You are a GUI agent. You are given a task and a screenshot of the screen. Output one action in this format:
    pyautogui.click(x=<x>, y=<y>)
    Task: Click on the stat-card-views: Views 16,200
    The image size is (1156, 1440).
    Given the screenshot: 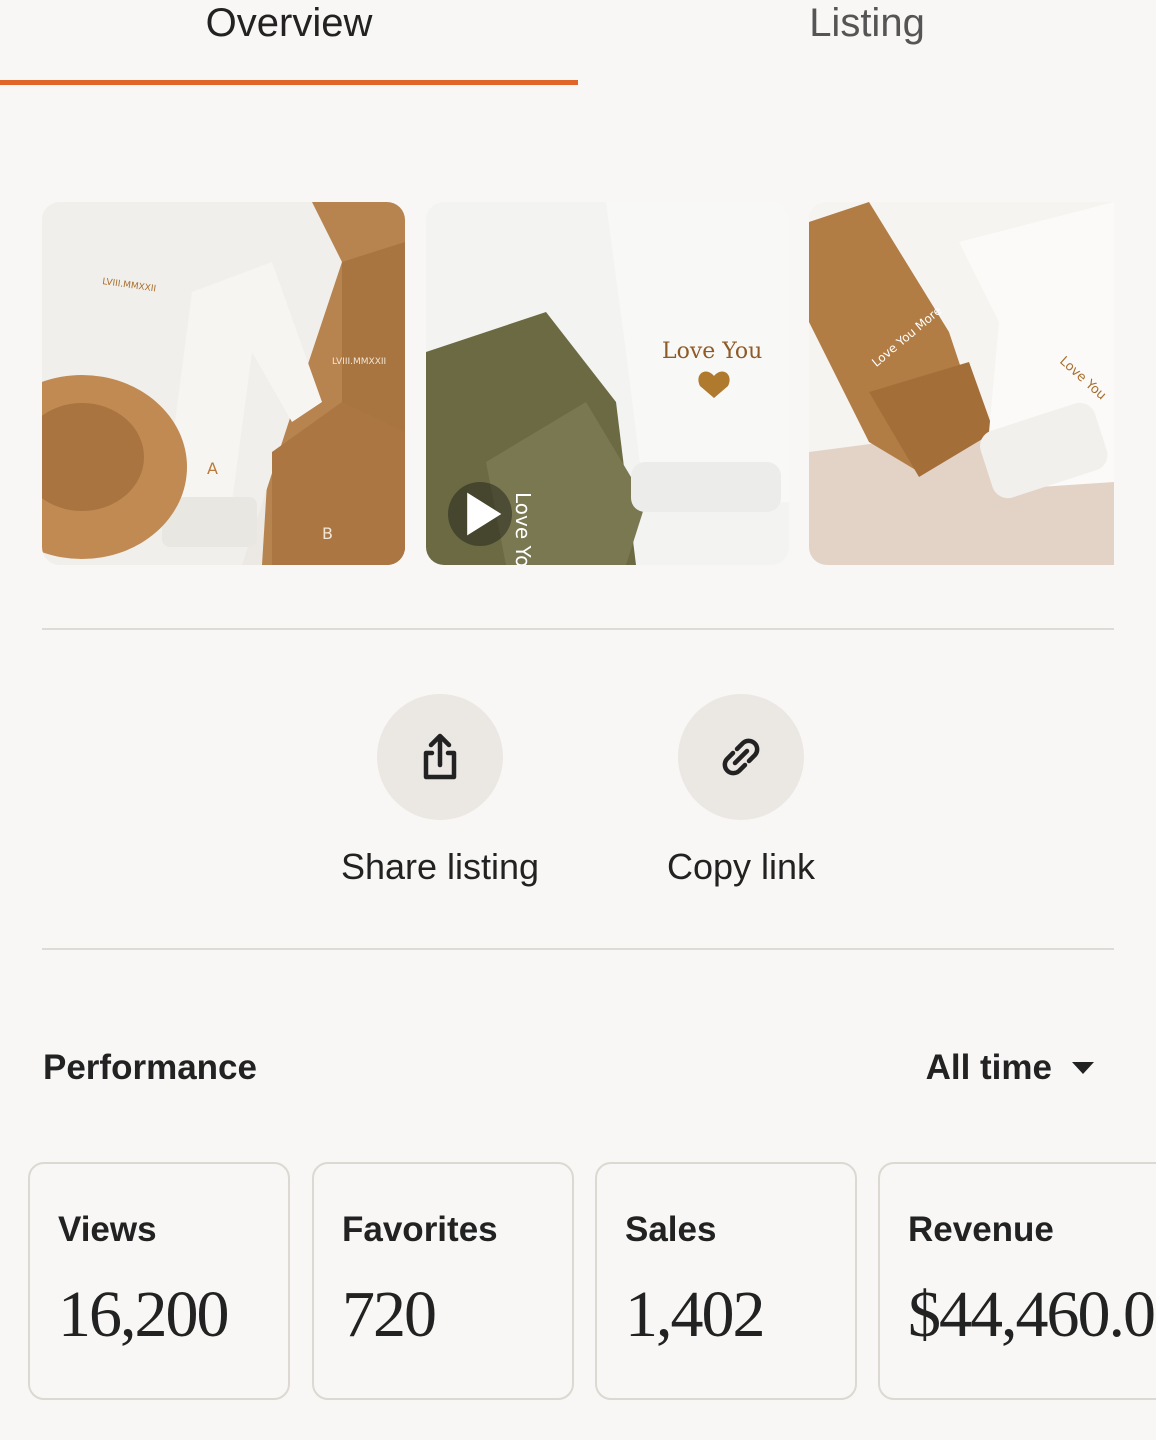 What is the action you would take?
    pyautogui.click(x=159, y=1281)
    